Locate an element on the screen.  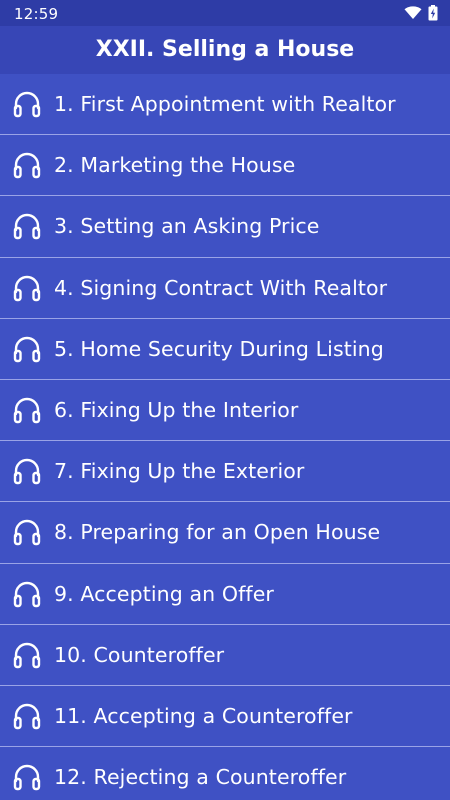
status-icons is located at coordinates (418, 13).